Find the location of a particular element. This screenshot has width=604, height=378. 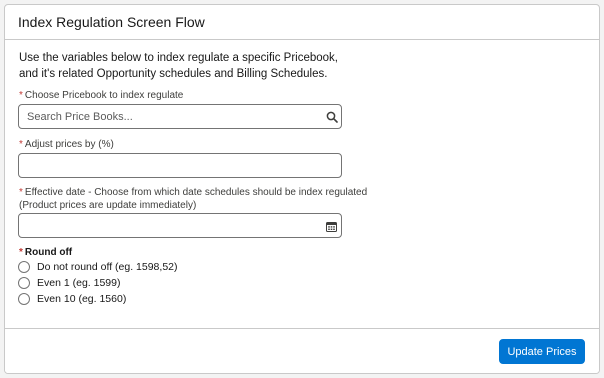

search-icon is located at coordinates (332, 117).